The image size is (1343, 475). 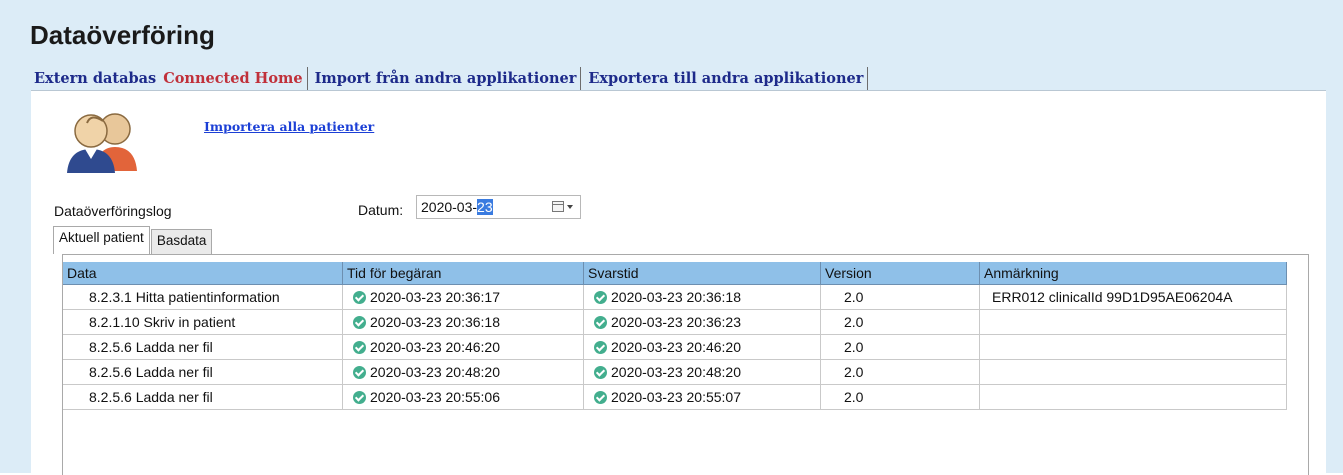 What do you see at coordinates (498, 207) in the screenshot?
I see `date-field: 2020-03-23` at bounding box center [498, 207].